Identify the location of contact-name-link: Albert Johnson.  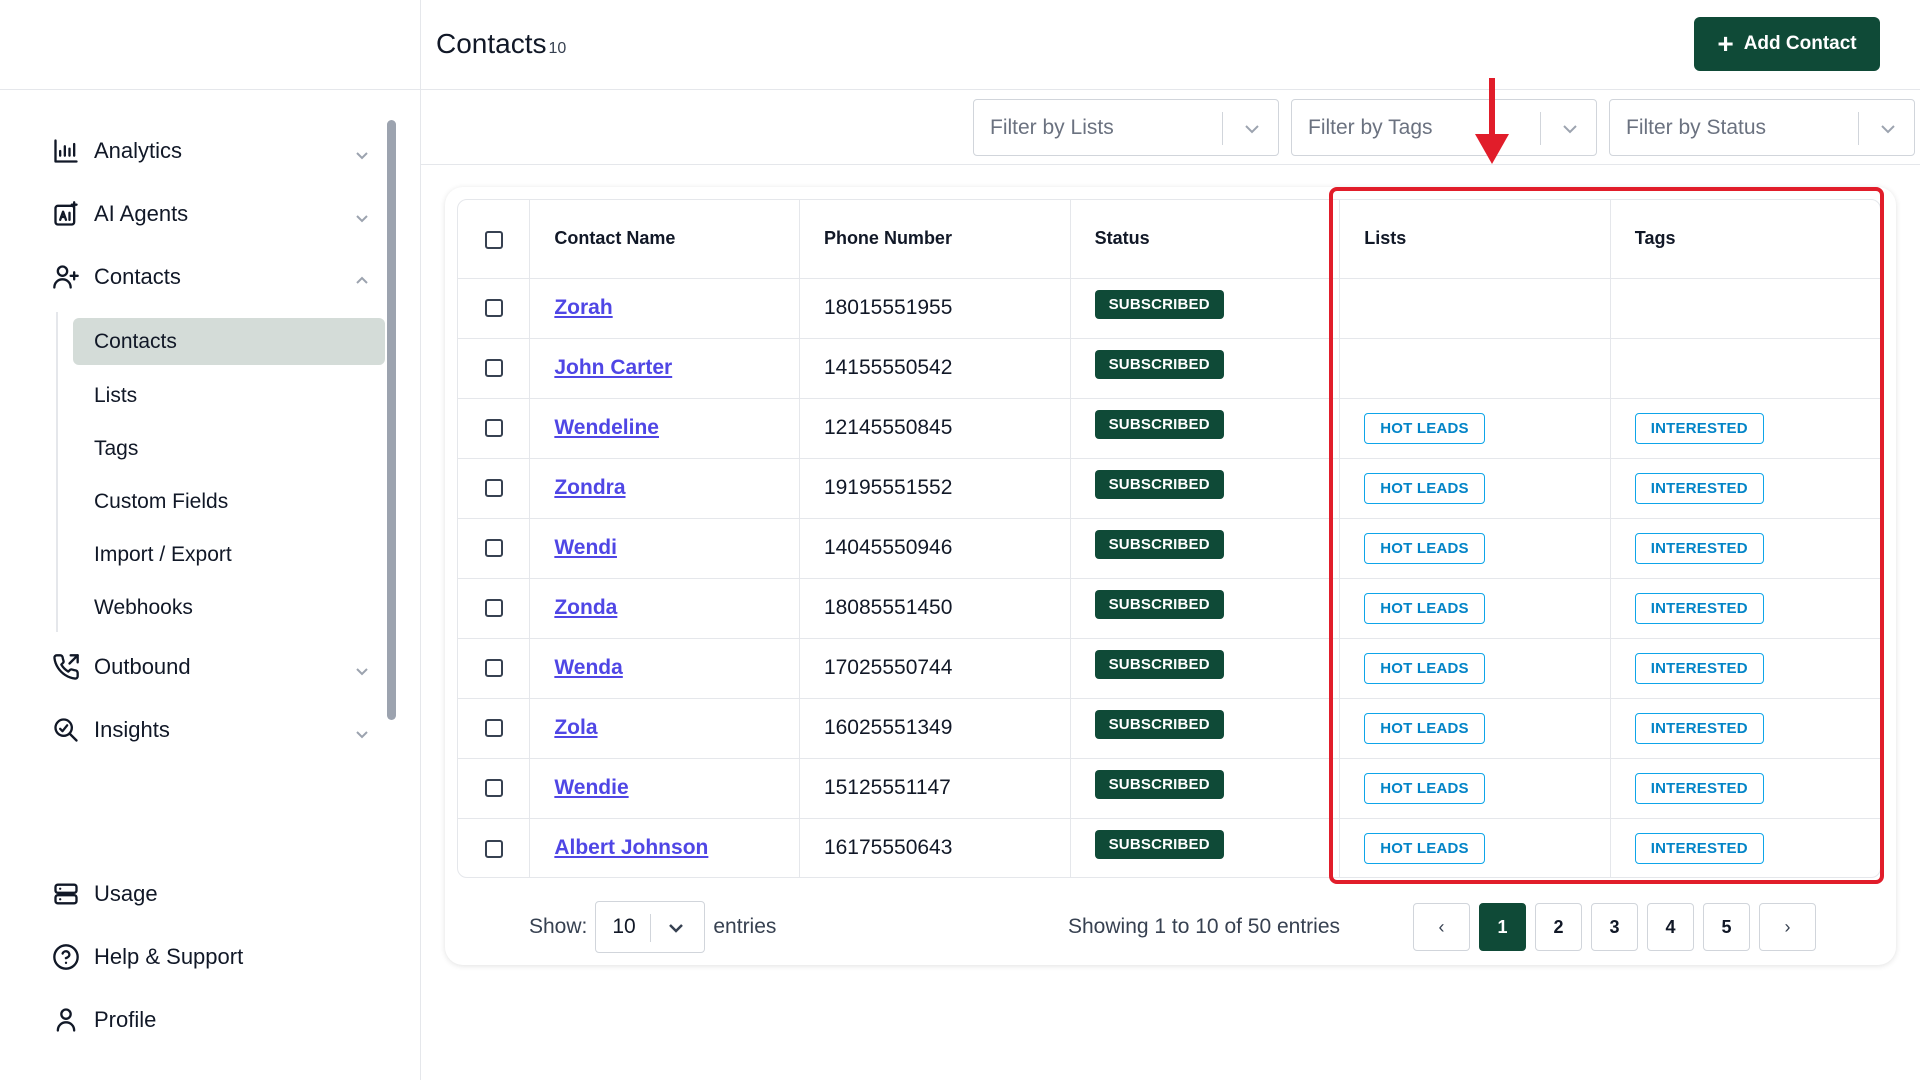
(631, 847).